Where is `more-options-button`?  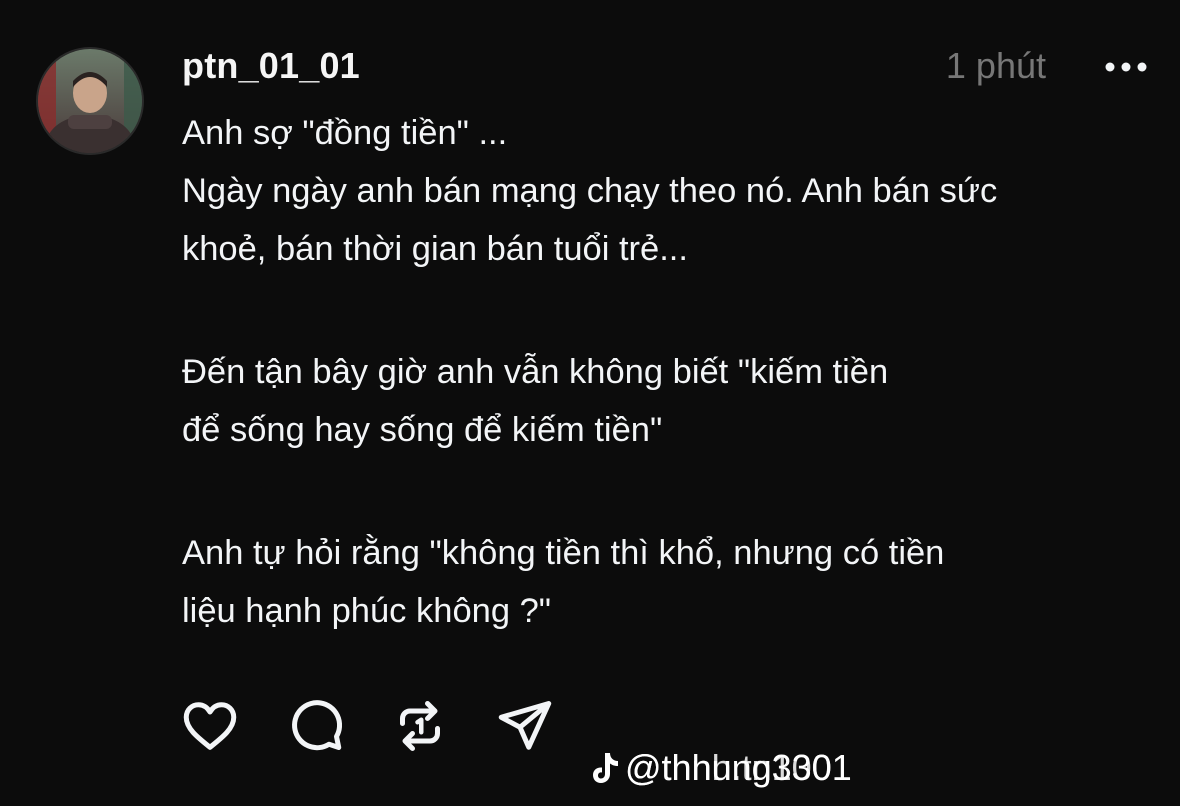 more-options-button is located at coordinates (1126, 67).